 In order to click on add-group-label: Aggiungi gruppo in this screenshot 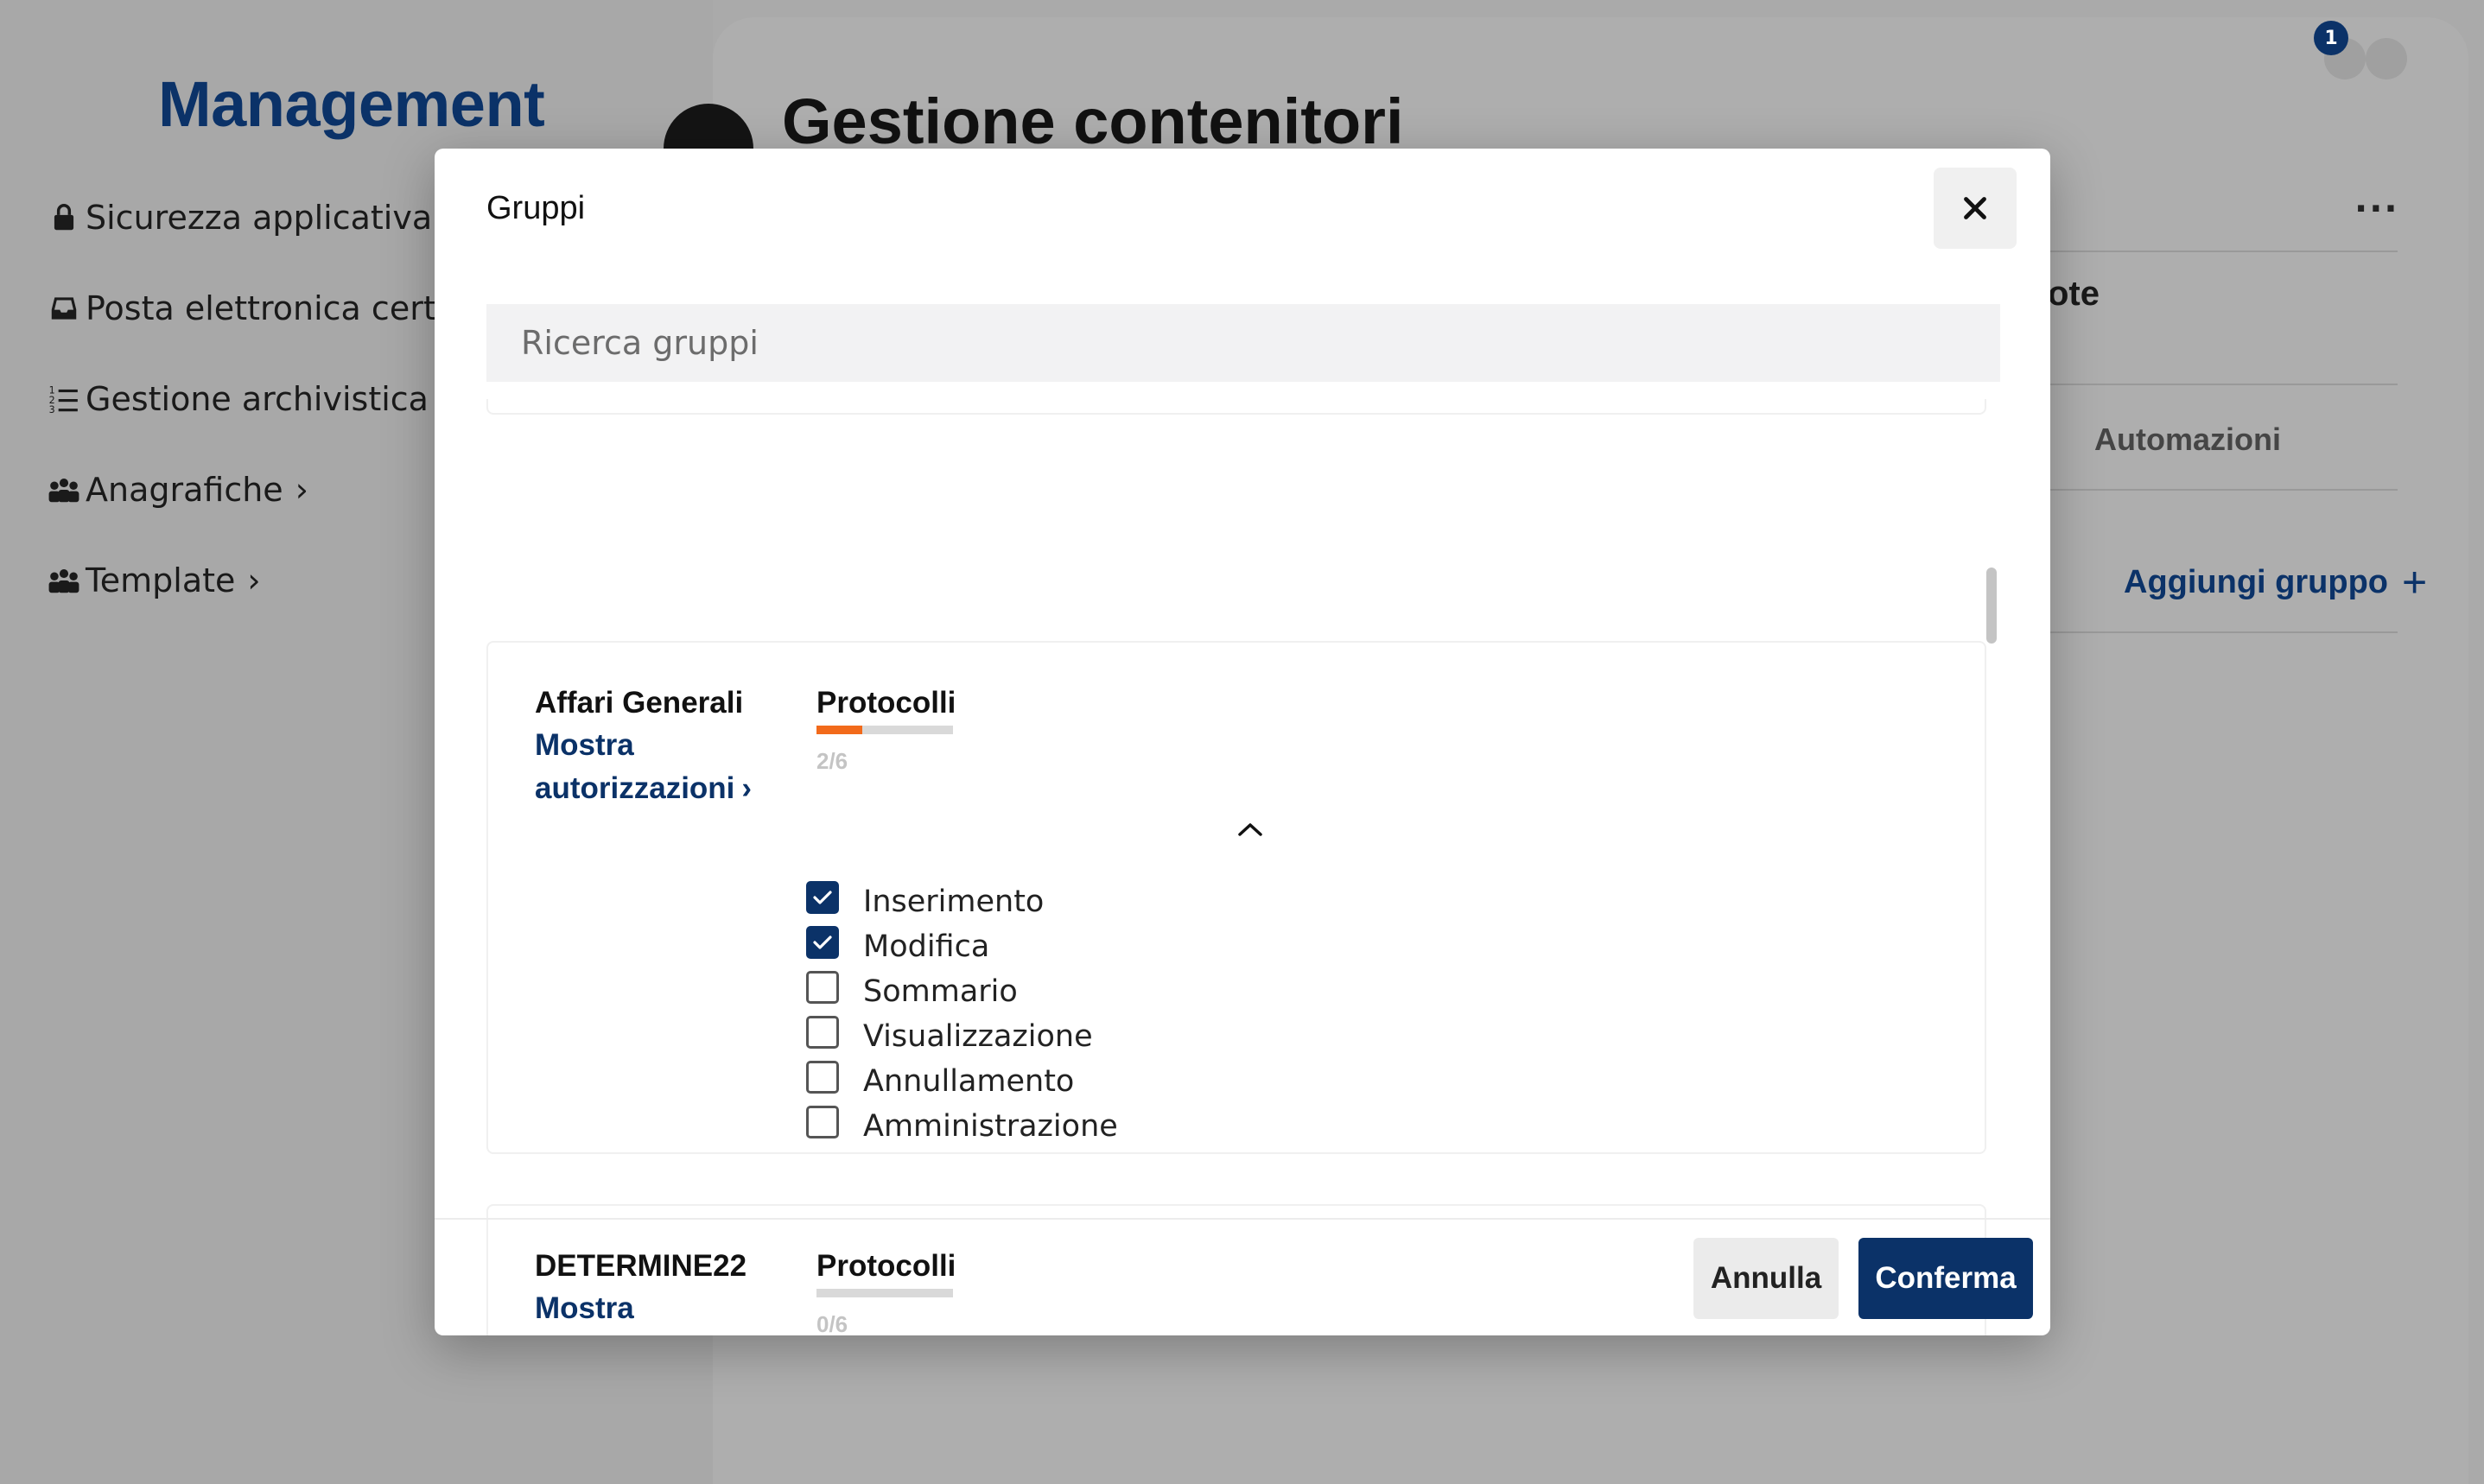, I will do `click(2256, 581)`.